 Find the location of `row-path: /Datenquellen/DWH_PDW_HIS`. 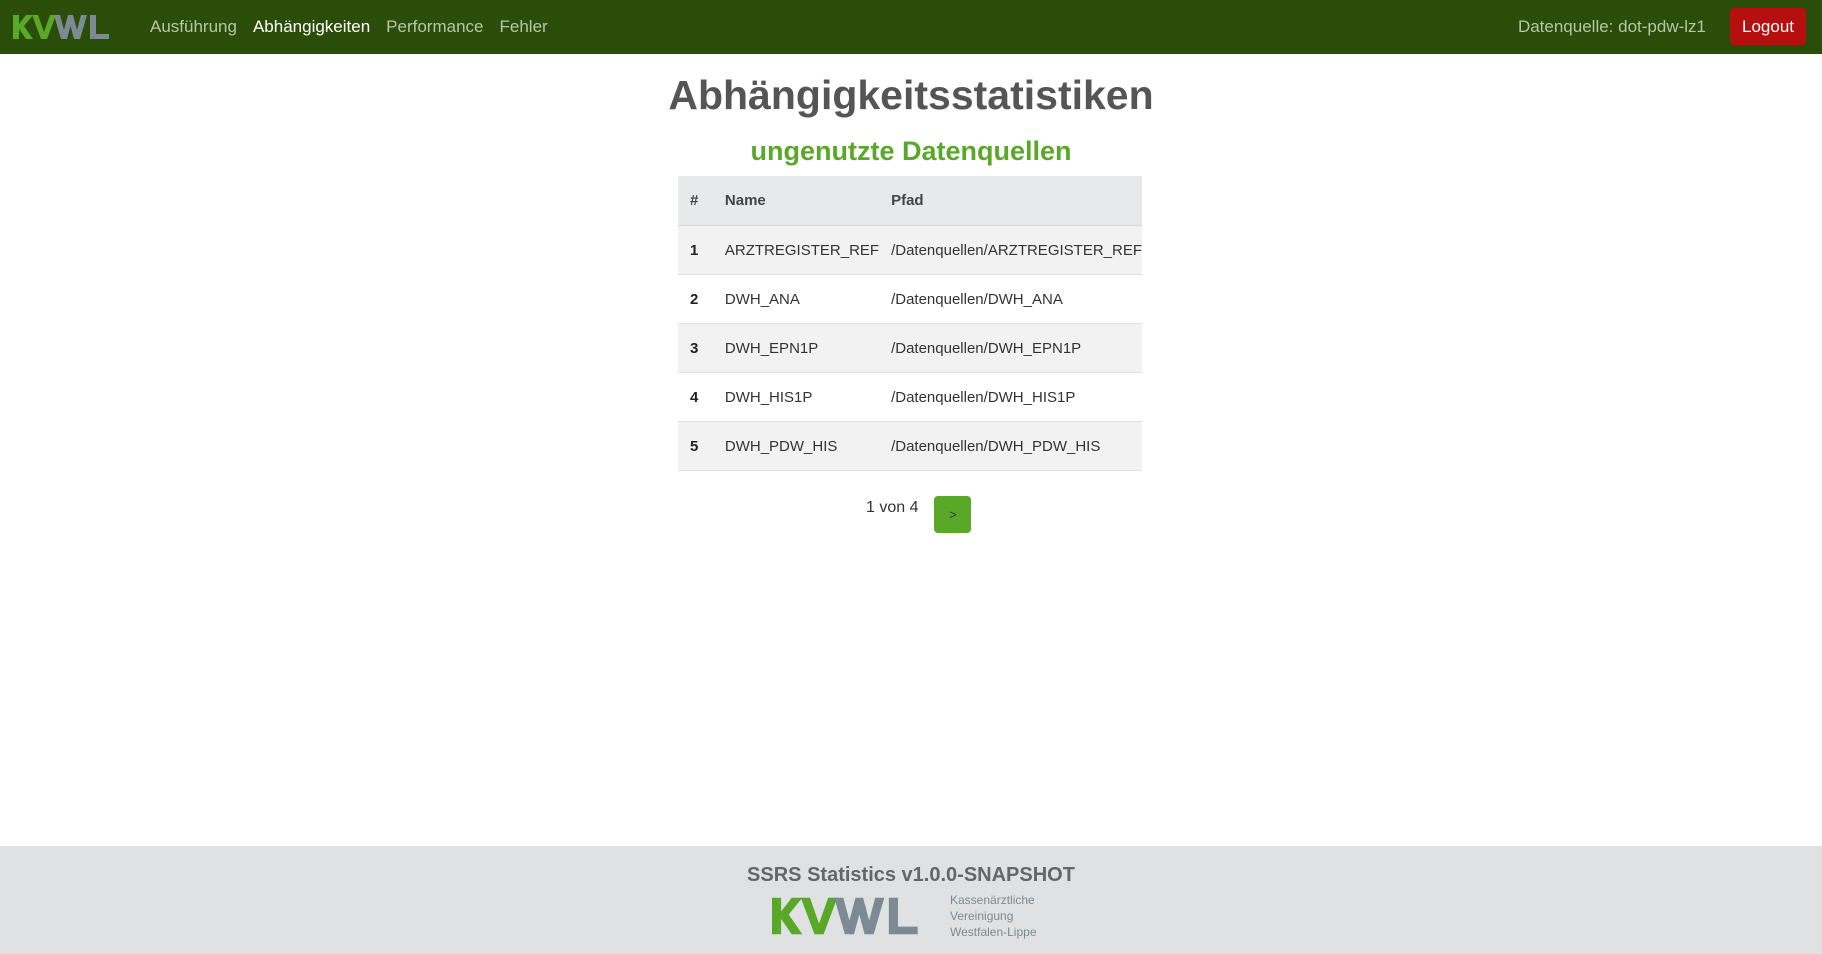

row-path: /Datenquellen/DWH_PDW_HIS is located at coordinates (1010, 446).